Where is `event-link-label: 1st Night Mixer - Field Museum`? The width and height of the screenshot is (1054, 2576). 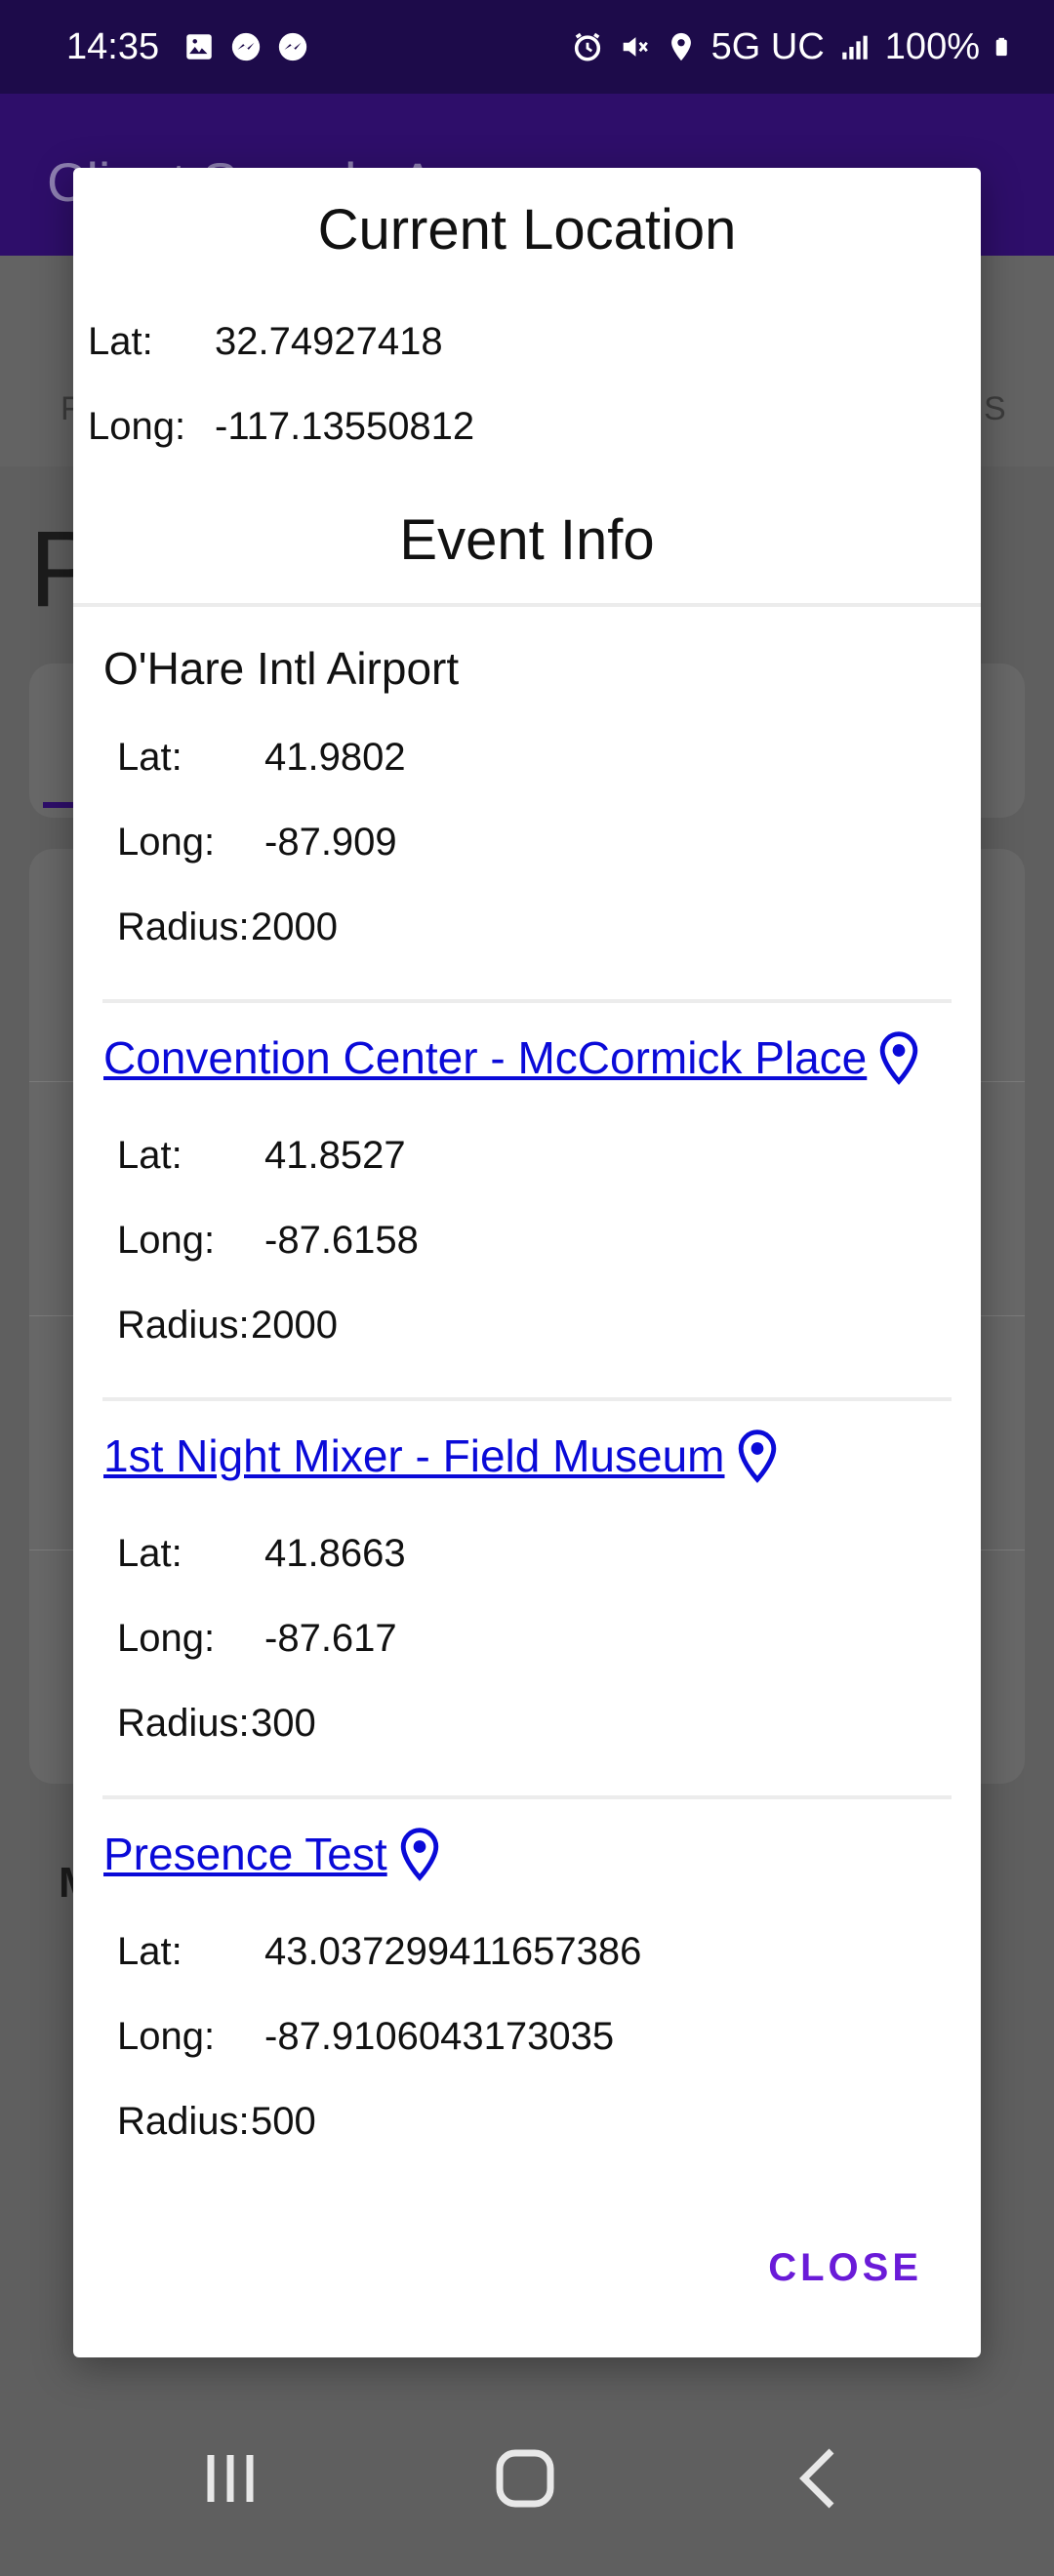 event-link-label: 1st Night Mixer - Field Museum is located at coordinates (414, 1455).